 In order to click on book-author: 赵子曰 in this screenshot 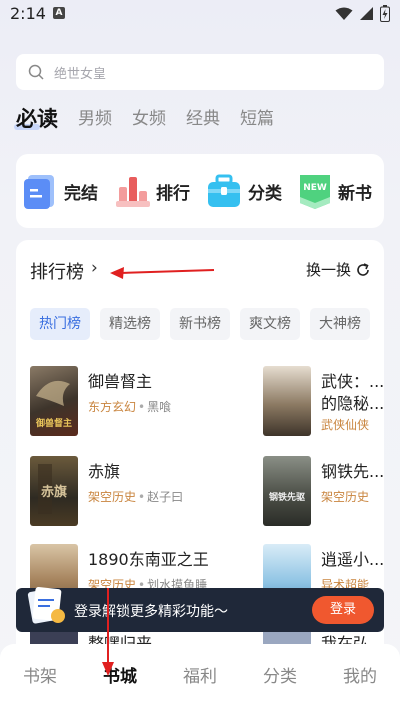, I will do `click(165, 497)`.